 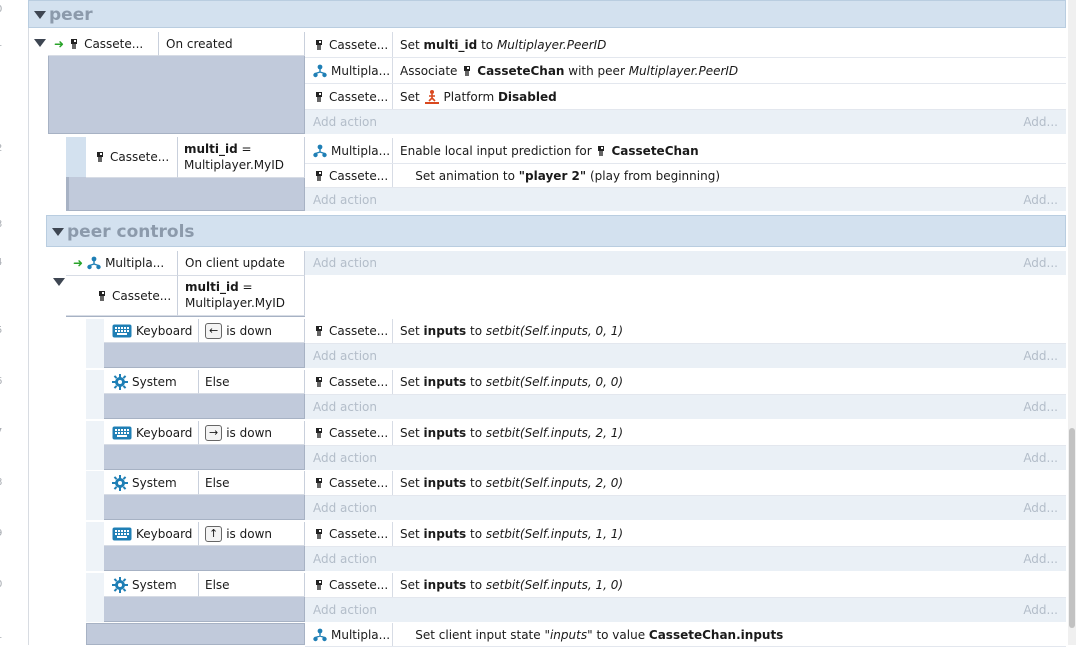 What do you see at coordinates (547, 14) in the screenshot?
I see `group-header-peer: peer` at bounding box center [547, 14].